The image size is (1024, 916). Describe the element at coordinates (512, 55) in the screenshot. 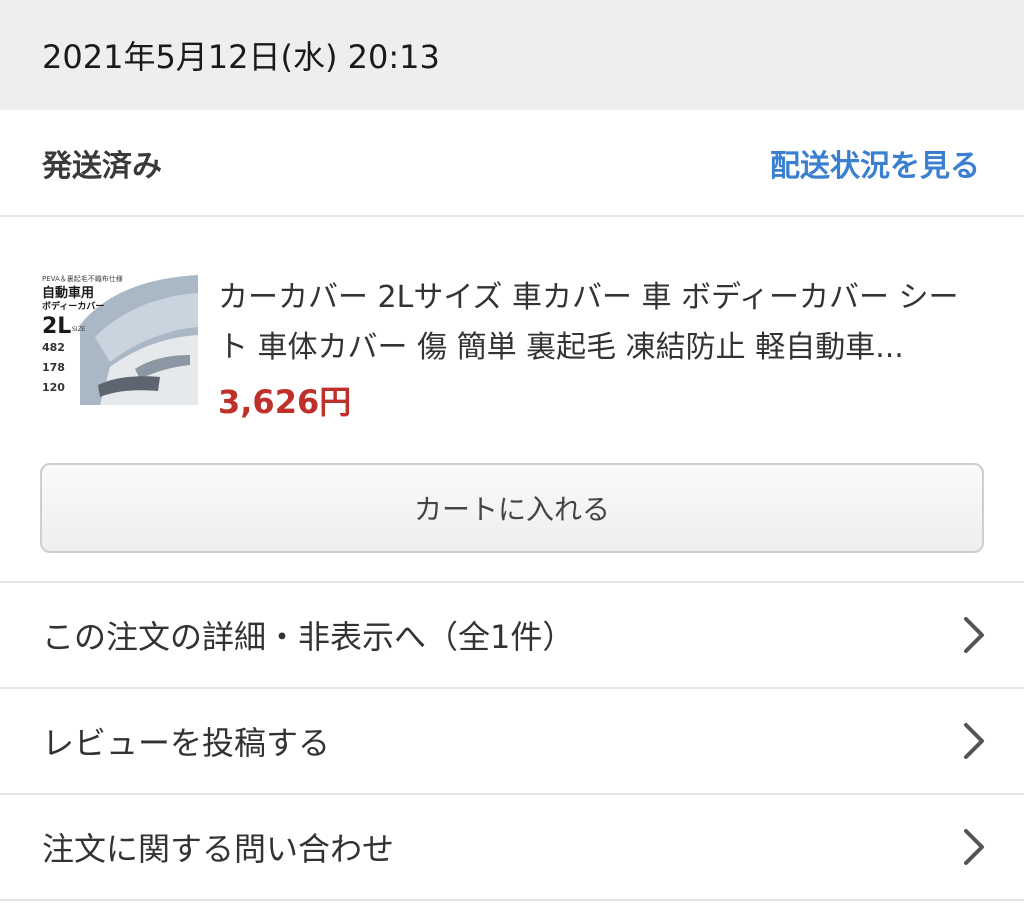

I see `order-date-header: 2021年5月12日(水) 20:13` at that location.